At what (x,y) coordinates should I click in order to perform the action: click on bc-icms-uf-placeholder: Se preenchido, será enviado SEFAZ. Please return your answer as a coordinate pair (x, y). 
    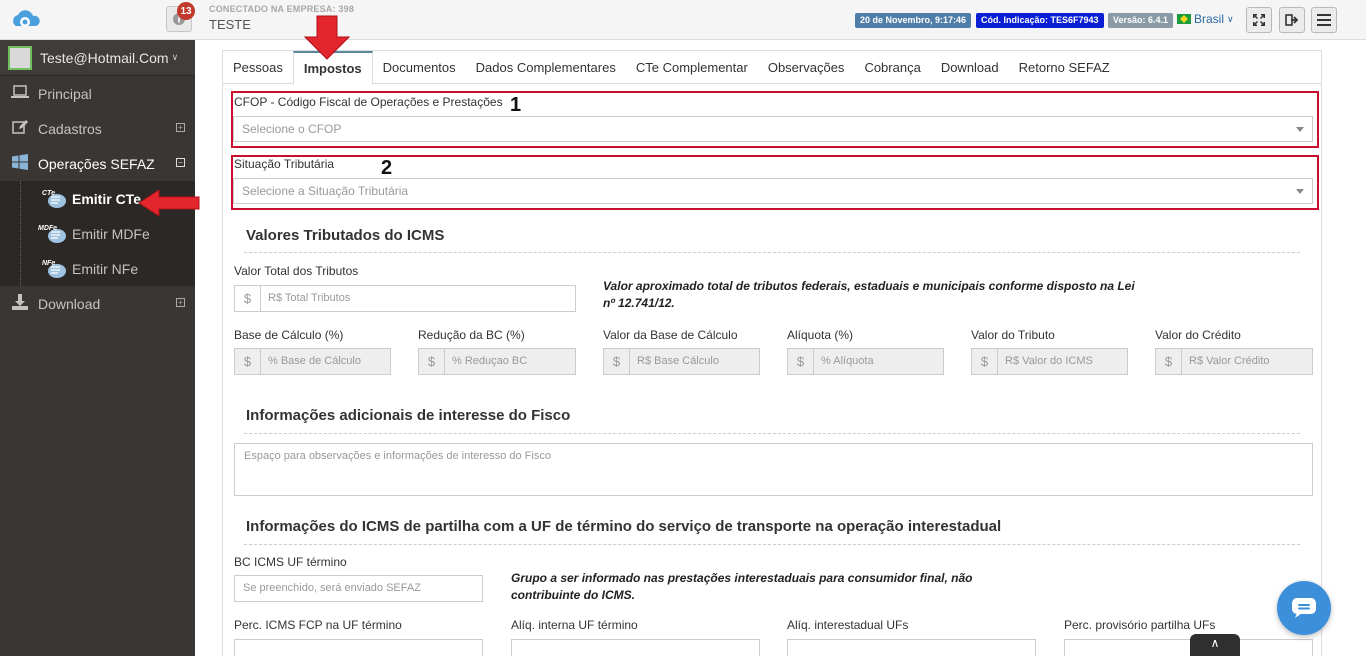
    Looking at the image, I should click on (332, 588).